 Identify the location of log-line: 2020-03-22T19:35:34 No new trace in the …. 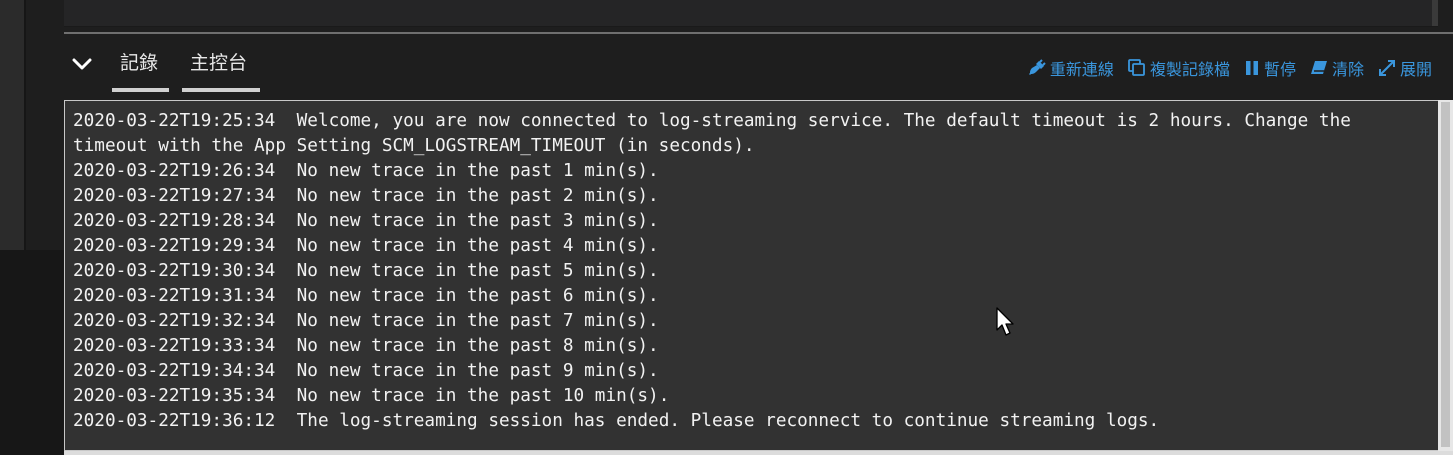
(748, 396).